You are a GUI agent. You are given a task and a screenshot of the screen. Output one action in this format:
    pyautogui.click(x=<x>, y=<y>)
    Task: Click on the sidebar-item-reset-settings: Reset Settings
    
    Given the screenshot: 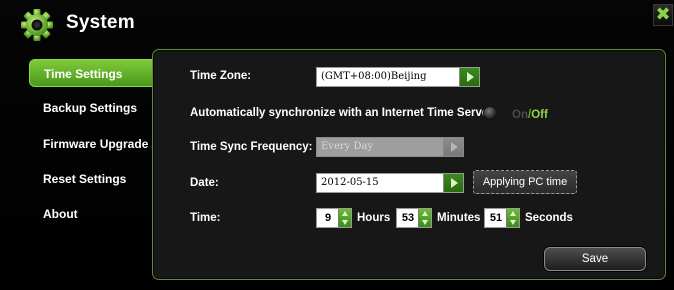 What is the action you would take?
    pyautogui.click(x=91, y=179)
    